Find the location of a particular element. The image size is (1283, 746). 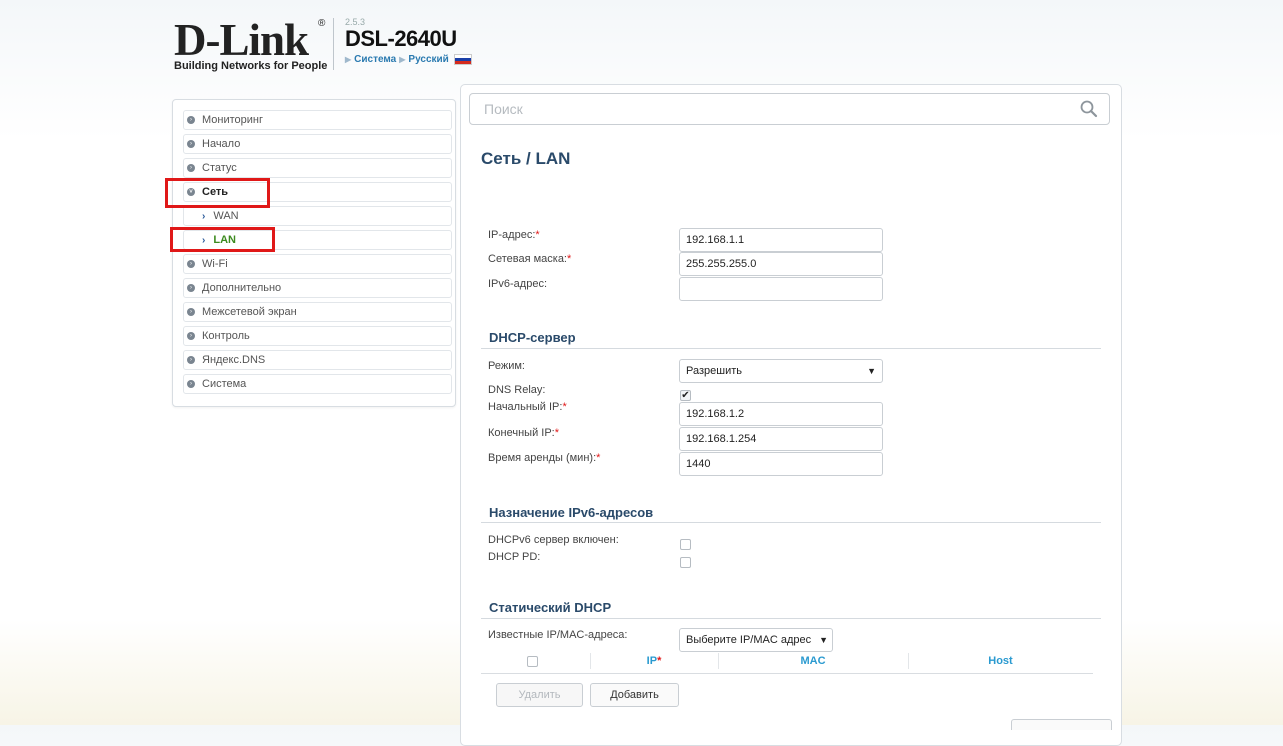

sidebar-item-status: › Статус is located at coordinates (317, 168).